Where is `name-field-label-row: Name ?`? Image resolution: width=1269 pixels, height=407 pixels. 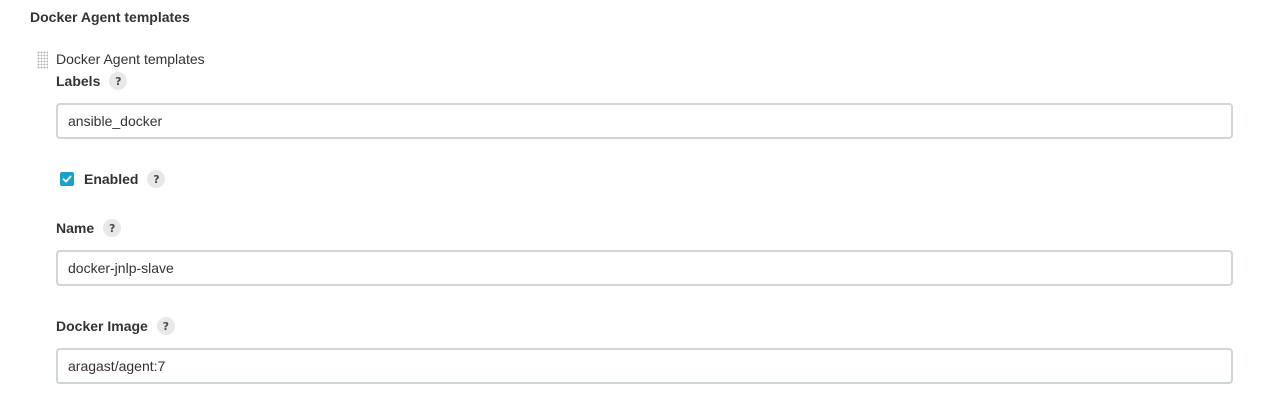 name-field-label-row: Name ? is located at coordinates (89, 228).